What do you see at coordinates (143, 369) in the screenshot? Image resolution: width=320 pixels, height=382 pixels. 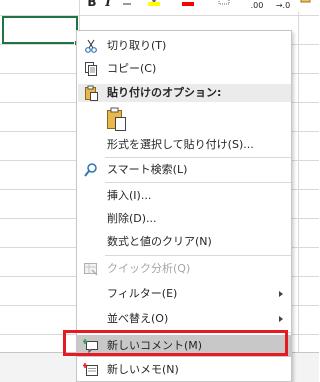 I see `menu-item-label: 新しいメモ(N)` at bounding box center [143, 369].